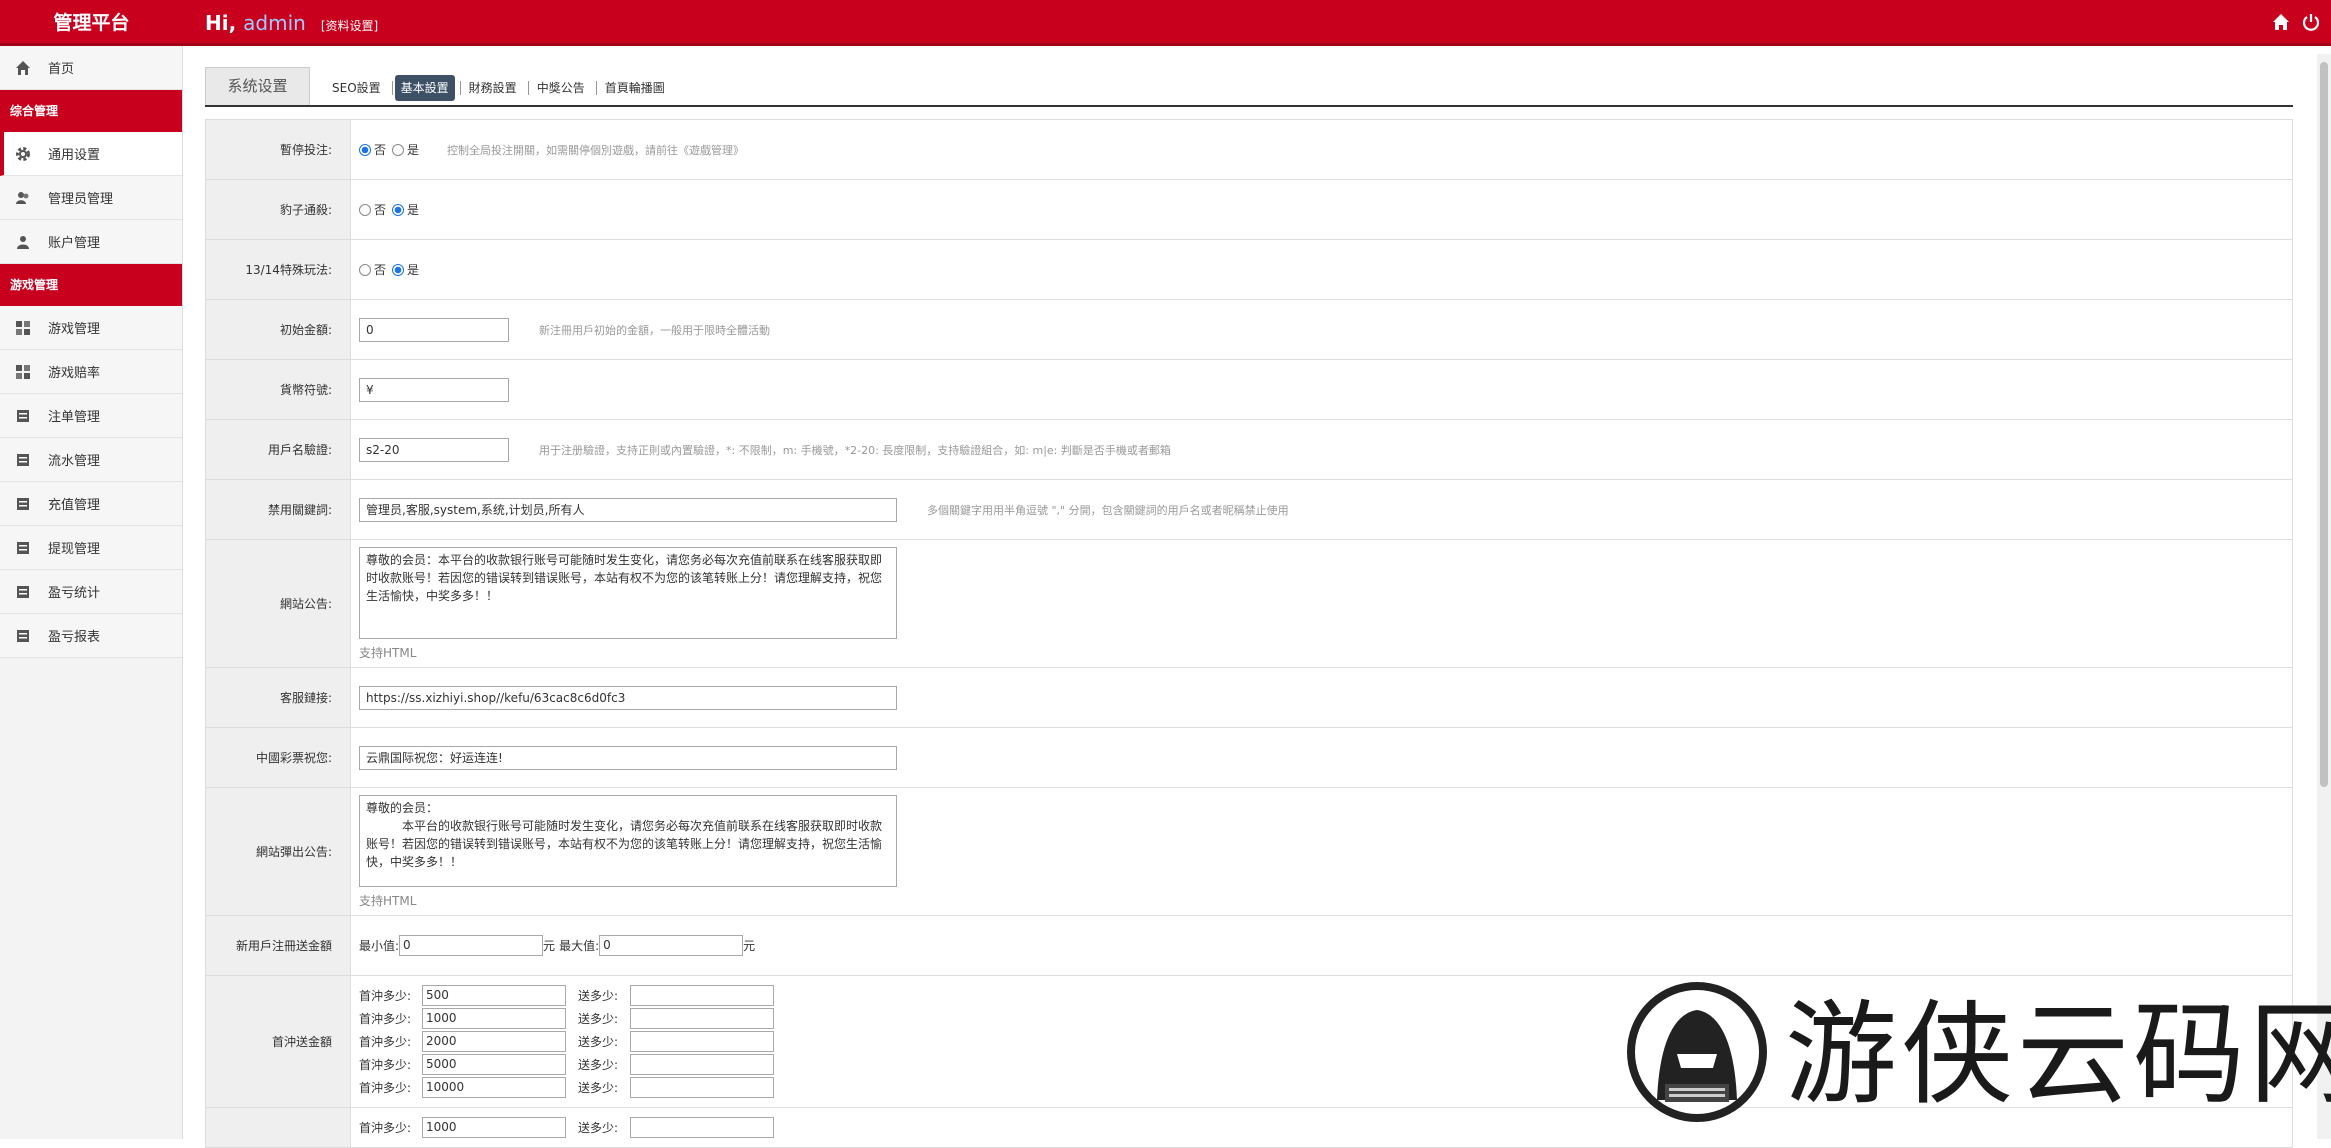 This screenshot has height=1148, width=2331. I want to click on popup-notice-label: 網站彈出公告:, so click(278, 851).